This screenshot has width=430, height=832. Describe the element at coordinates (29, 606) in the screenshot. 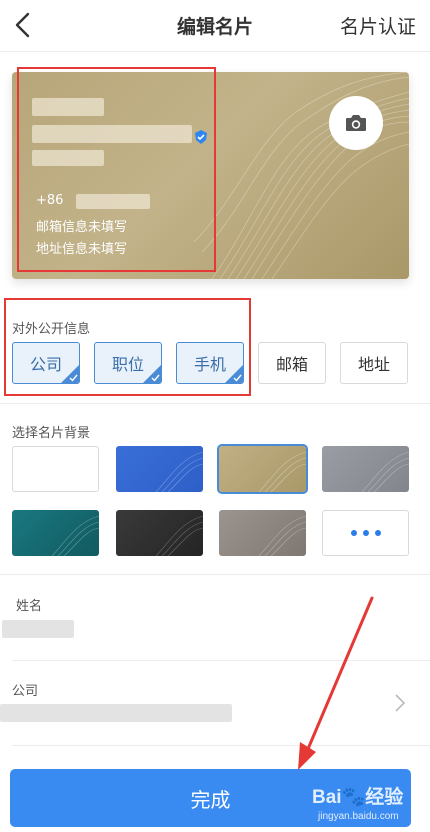

I see `name-field-label: 姓名` at that location.